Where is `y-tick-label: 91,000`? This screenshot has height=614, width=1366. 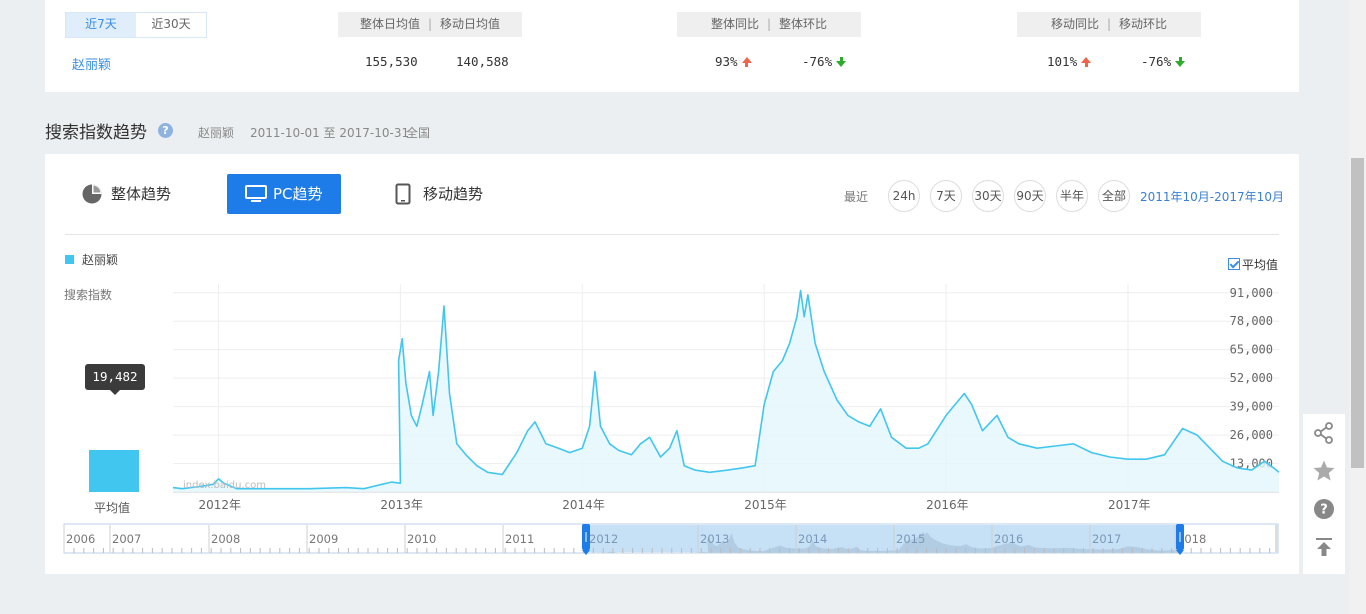
y-tick-label: 91,000 is located at coordinates (1251, 293).